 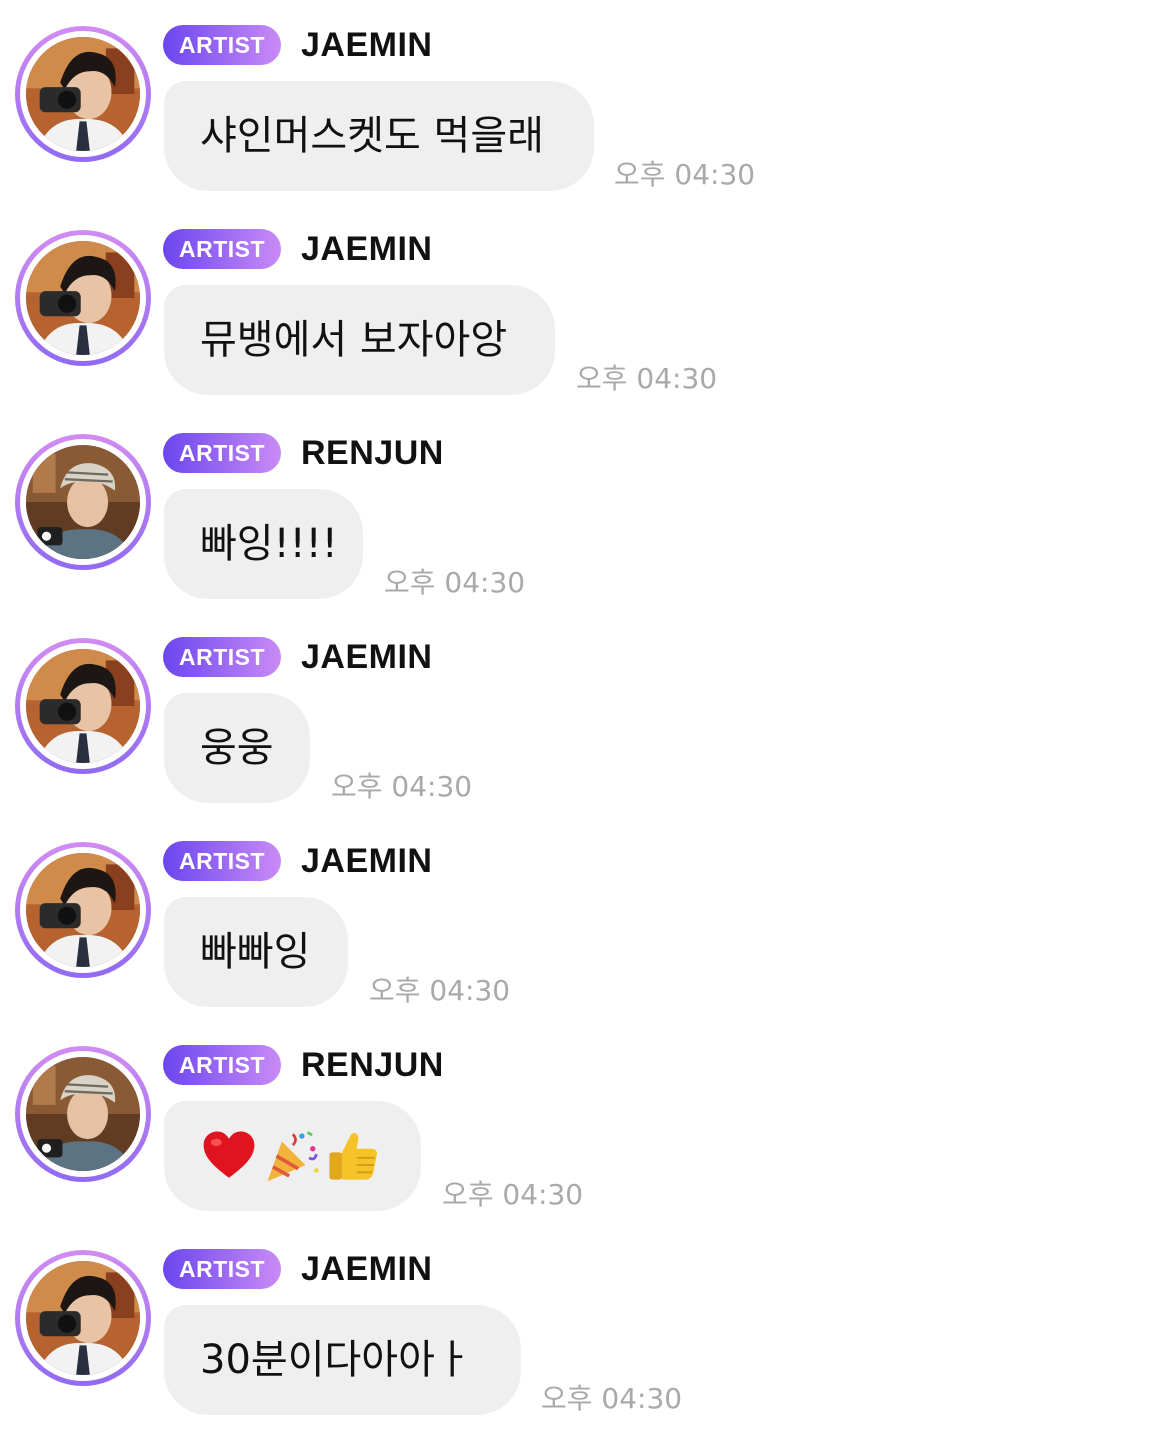 I want to click on message-text: 웅웅, so click(x=237, y=748).